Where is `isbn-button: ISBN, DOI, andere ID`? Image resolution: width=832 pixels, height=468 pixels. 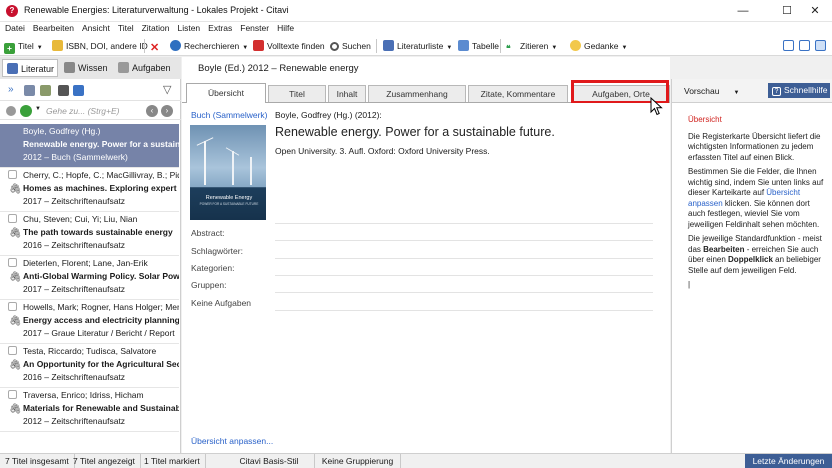 isbn-button: ISBN, DOI, andere ID is located at coordinates (100, 46).